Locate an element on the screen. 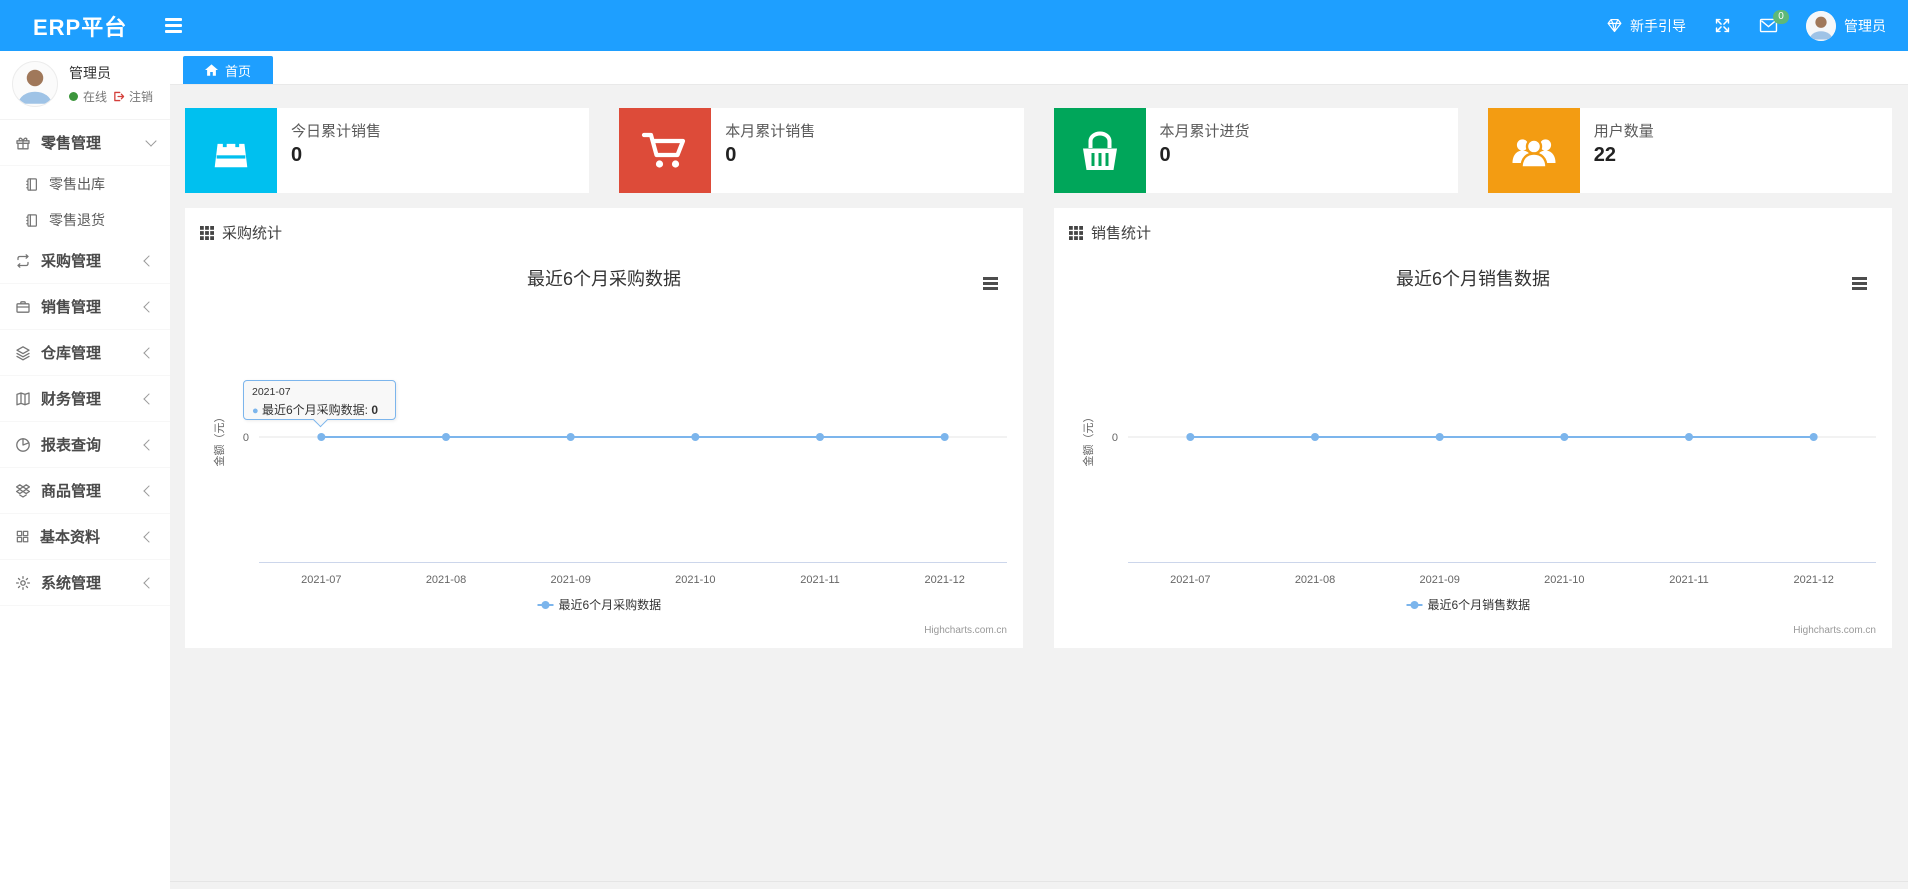 This screenshot has height=889, width=1908. home-icon is located at coordinates (211, 70).